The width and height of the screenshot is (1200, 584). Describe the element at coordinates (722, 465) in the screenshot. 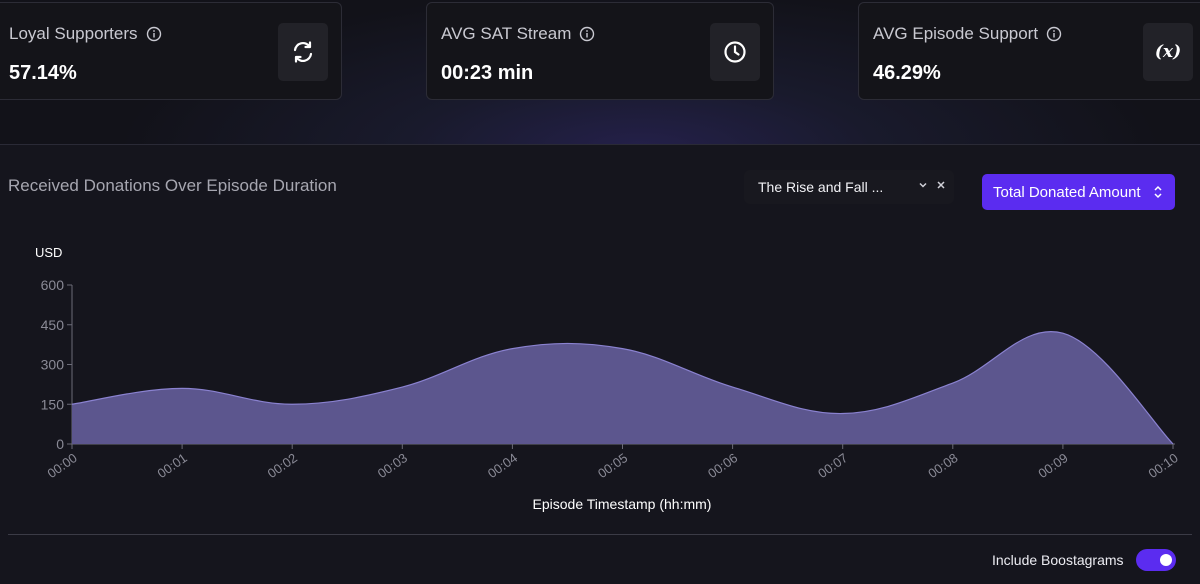

I see `x-tick-label: 00:06` at that location.